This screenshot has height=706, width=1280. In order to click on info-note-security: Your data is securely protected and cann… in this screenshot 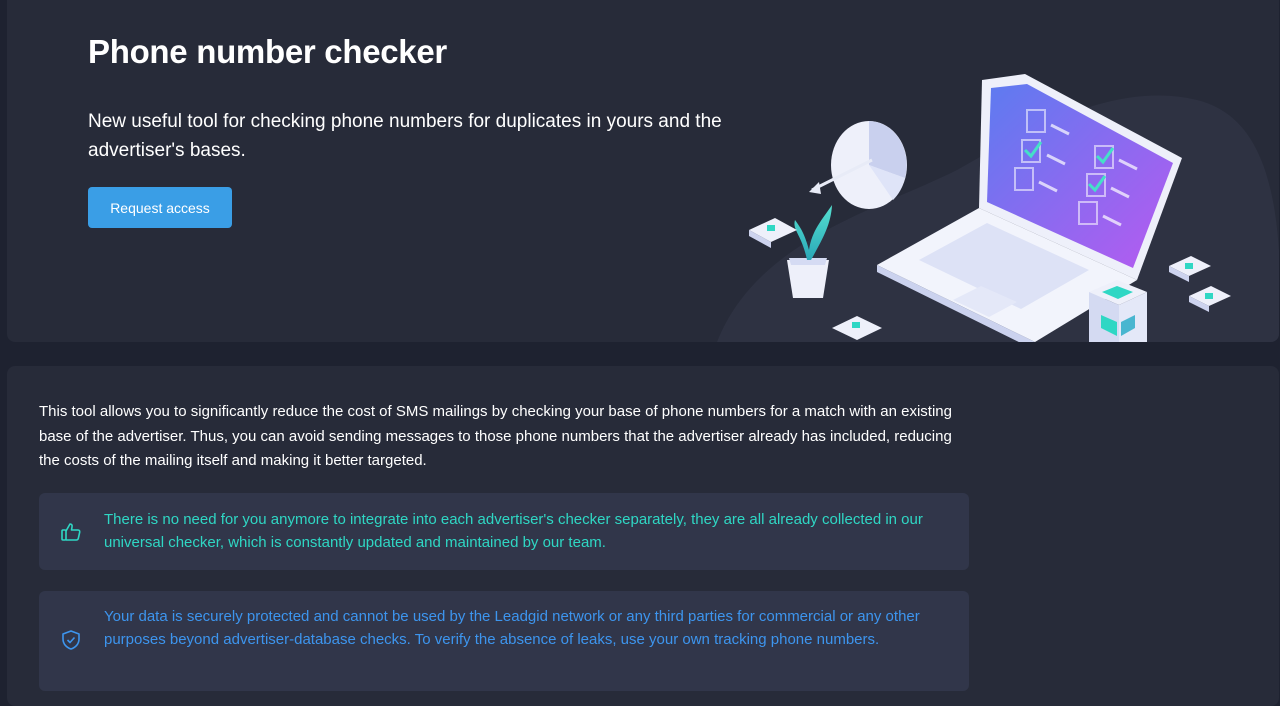, I will do `click(504, 641)`.